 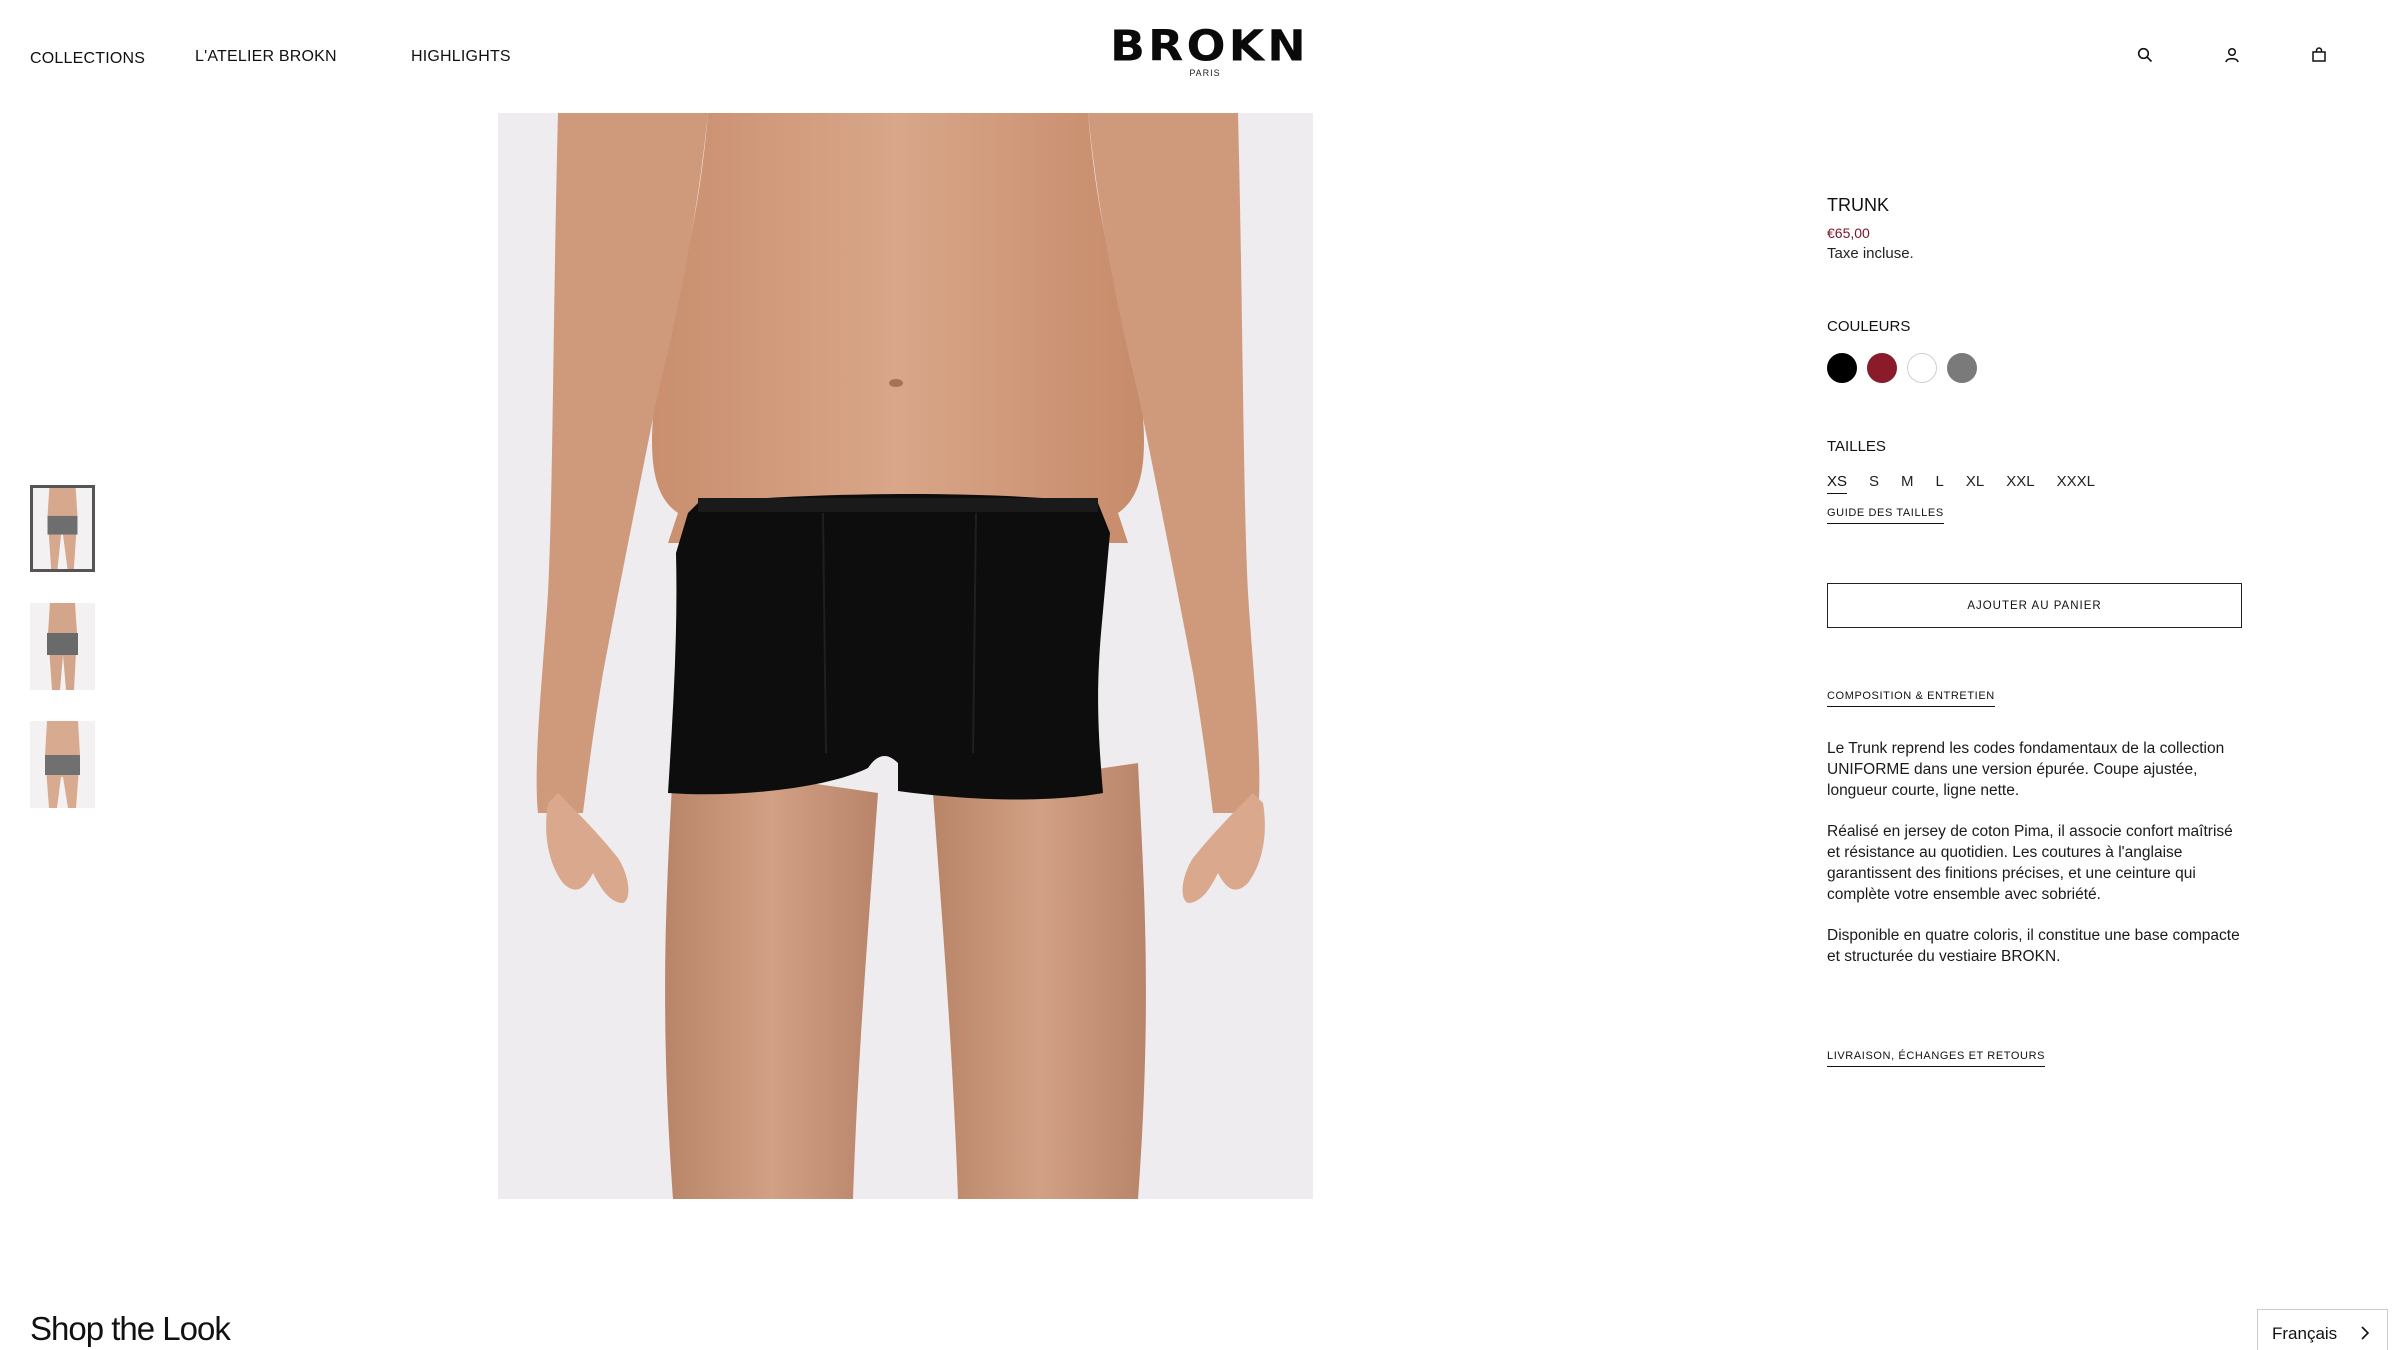 I want to click on size-selector: XS S M L XL XXL XXXL, so click(x=1972, y=483).